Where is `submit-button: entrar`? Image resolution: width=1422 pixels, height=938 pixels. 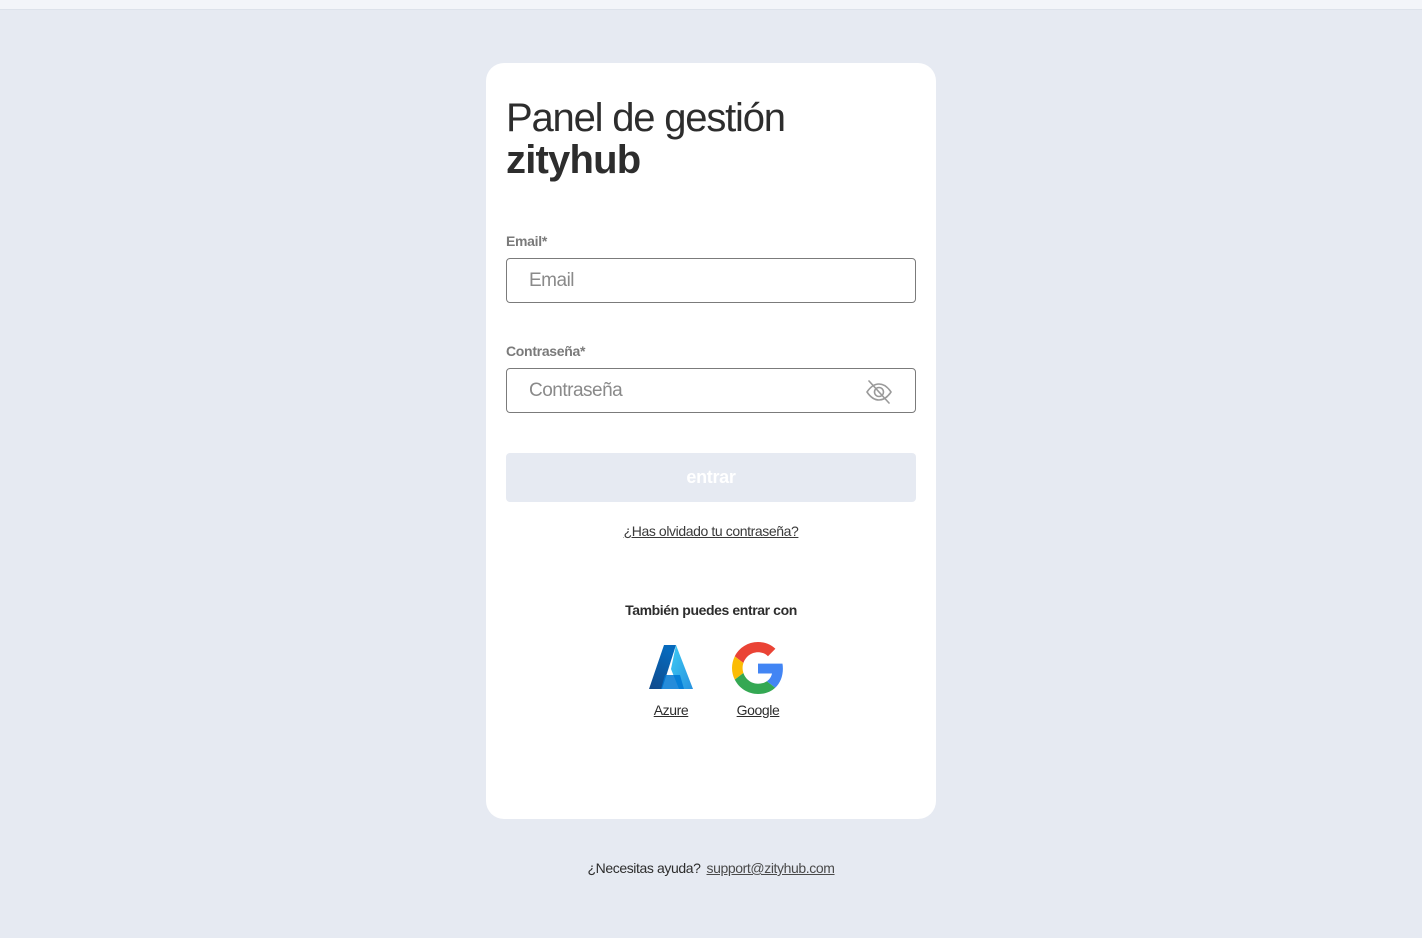 submit-button: entrar is located at coordinates (711, 477).